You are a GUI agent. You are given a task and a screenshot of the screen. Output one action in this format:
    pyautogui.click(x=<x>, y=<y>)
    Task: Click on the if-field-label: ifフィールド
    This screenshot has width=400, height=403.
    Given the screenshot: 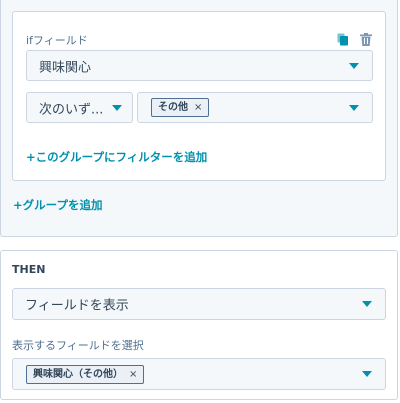 What is the action you would take?
    pyautogui.click(x=57, y=40)
    